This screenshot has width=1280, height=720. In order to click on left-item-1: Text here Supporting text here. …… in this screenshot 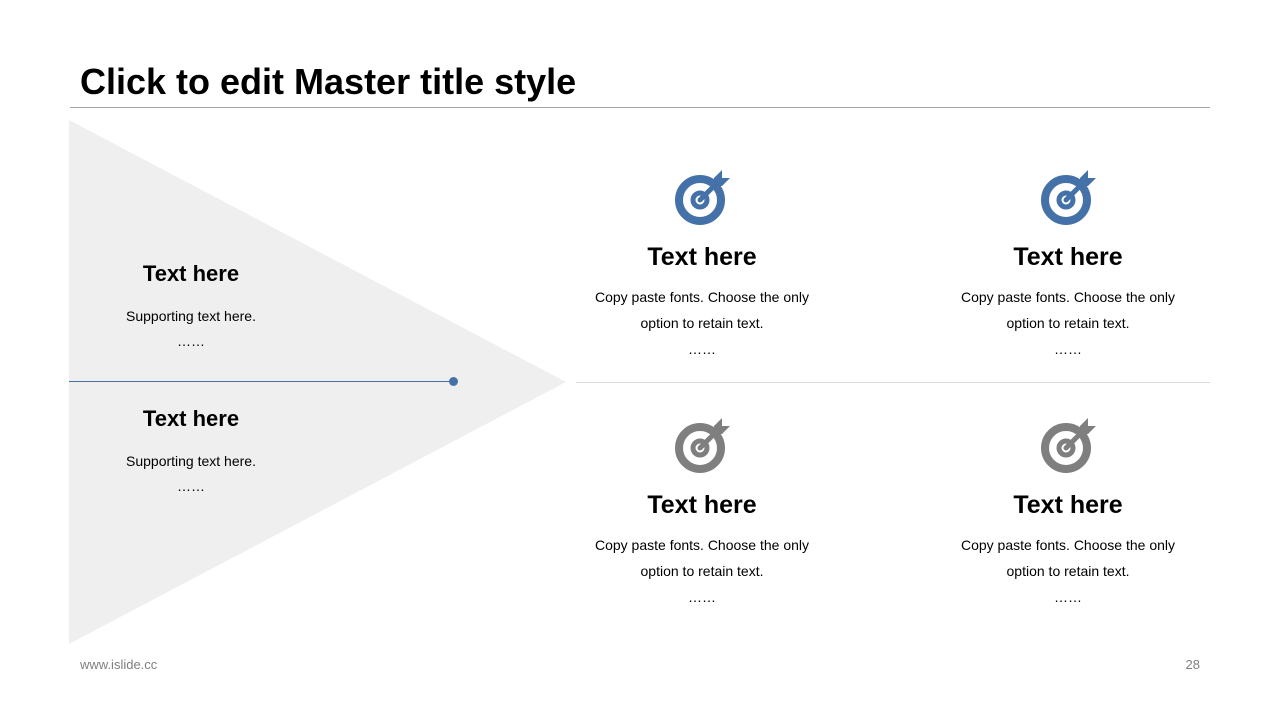, I will do `click(191, 305)`.